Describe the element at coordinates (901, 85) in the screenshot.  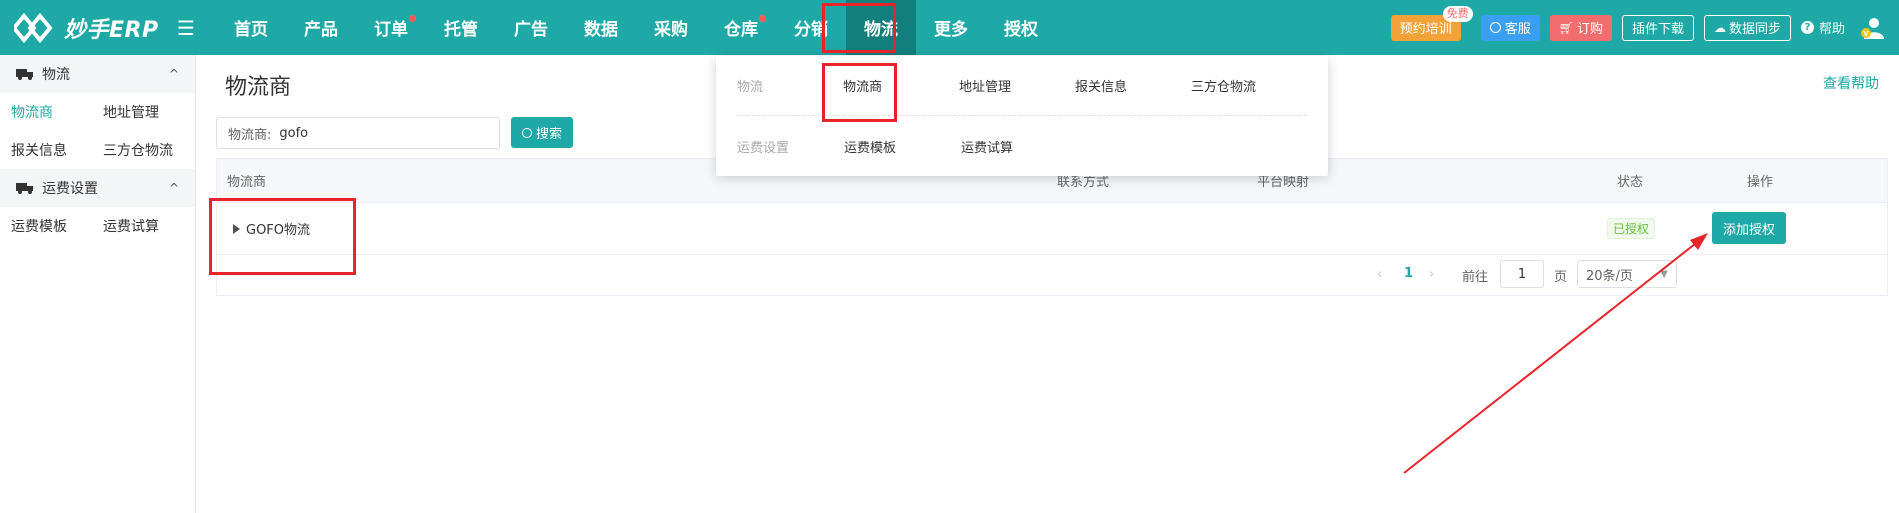
I see `menu-item-logistics-provider: 物流商` at that location.